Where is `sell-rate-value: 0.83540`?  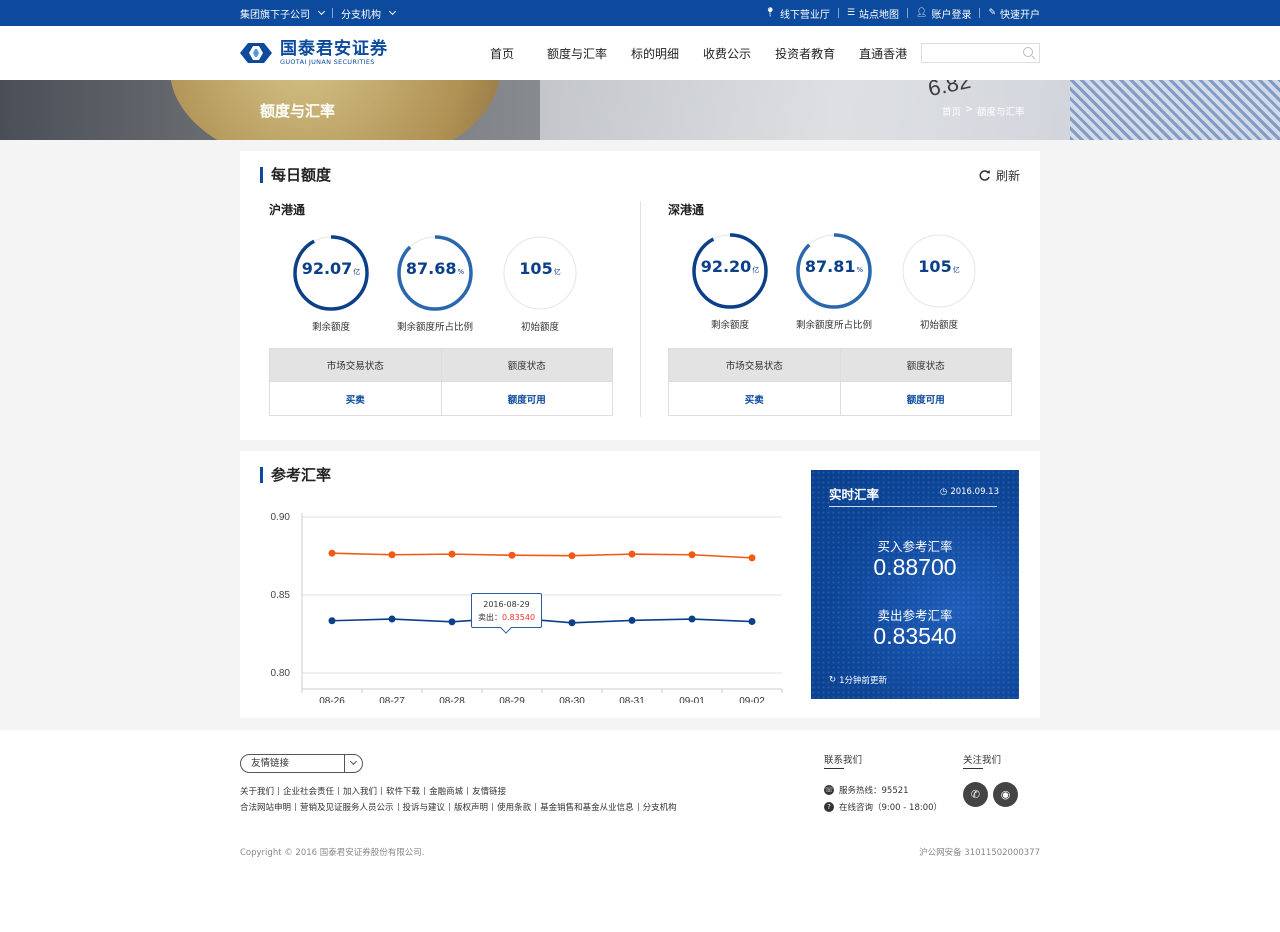
sell-rate-value: 0.83540 is located at coordinates (915, 636).